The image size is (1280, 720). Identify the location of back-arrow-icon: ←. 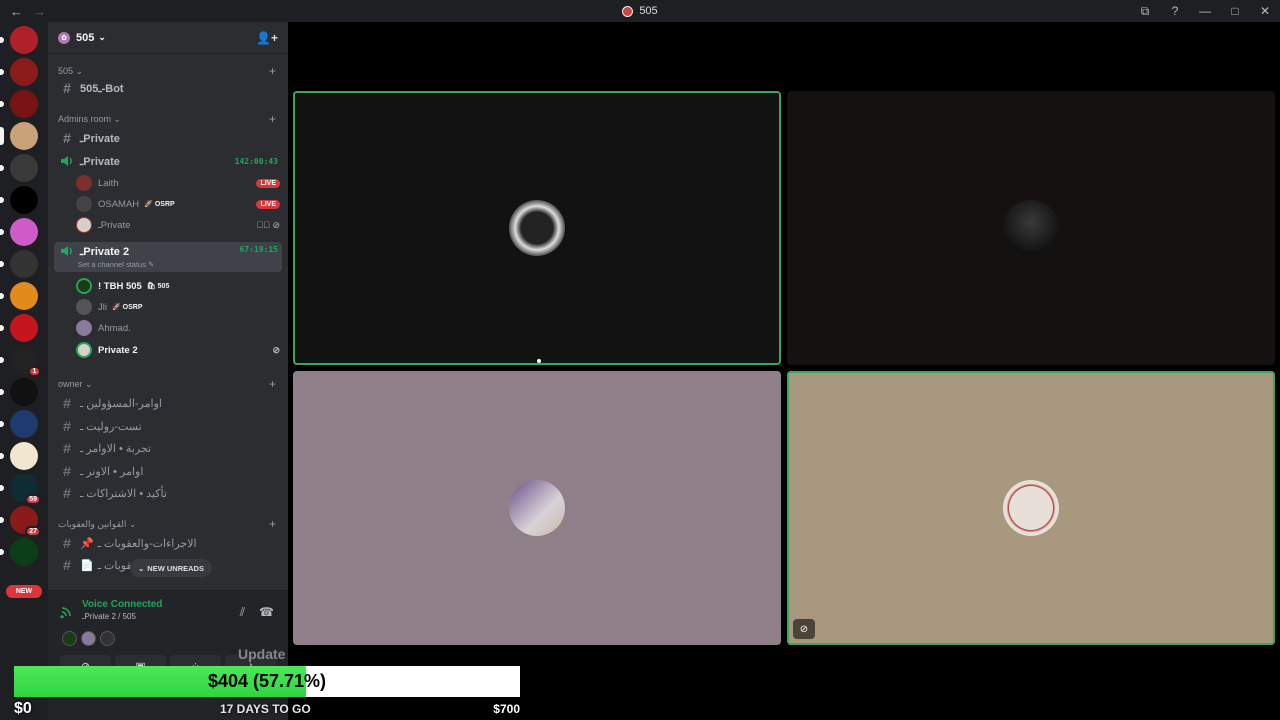
(16, 11).